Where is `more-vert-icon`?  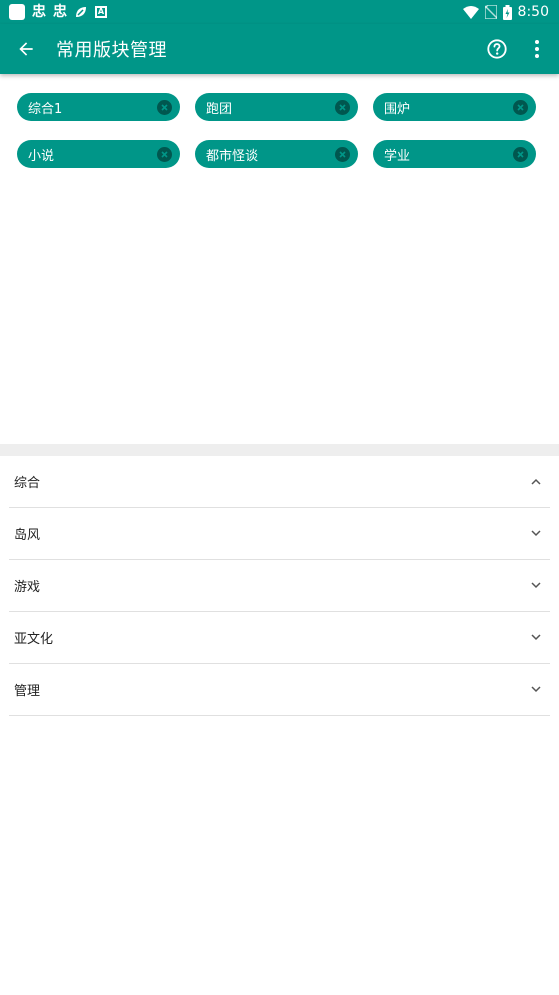 more-vert-icon is located at coordinates (537, 49).